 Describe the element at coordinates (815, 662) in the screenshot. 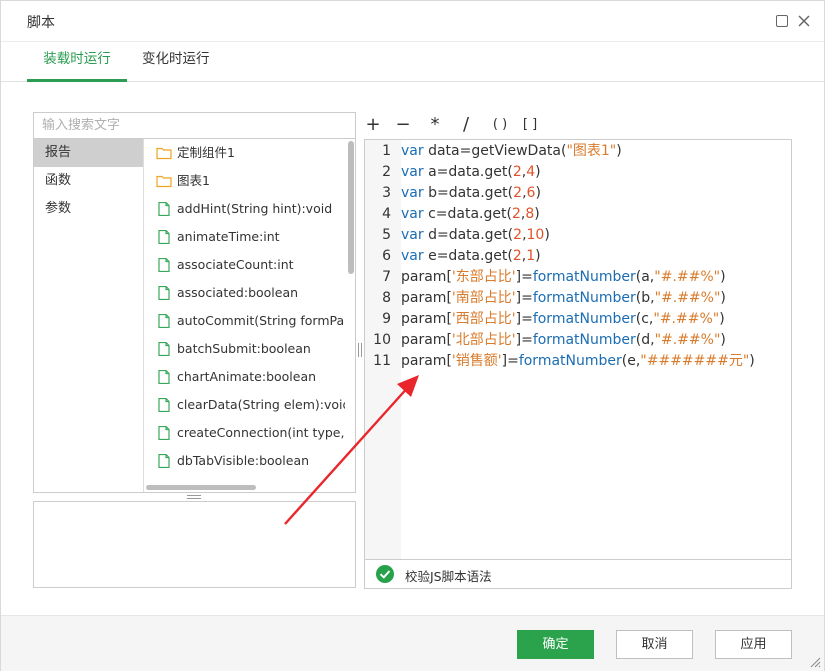

I see `resize-grip-icon` at that location.